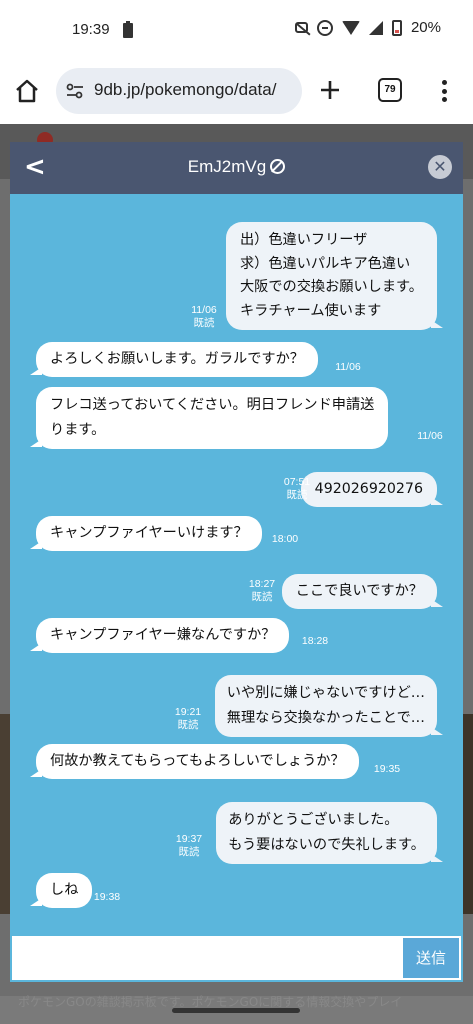 Image resolution: width=473 pixels, height=1024 pixels. What do you see at coordinates (396, 27) in the screenshot?
I see `battery-icon` at bounding box center [396, 27].